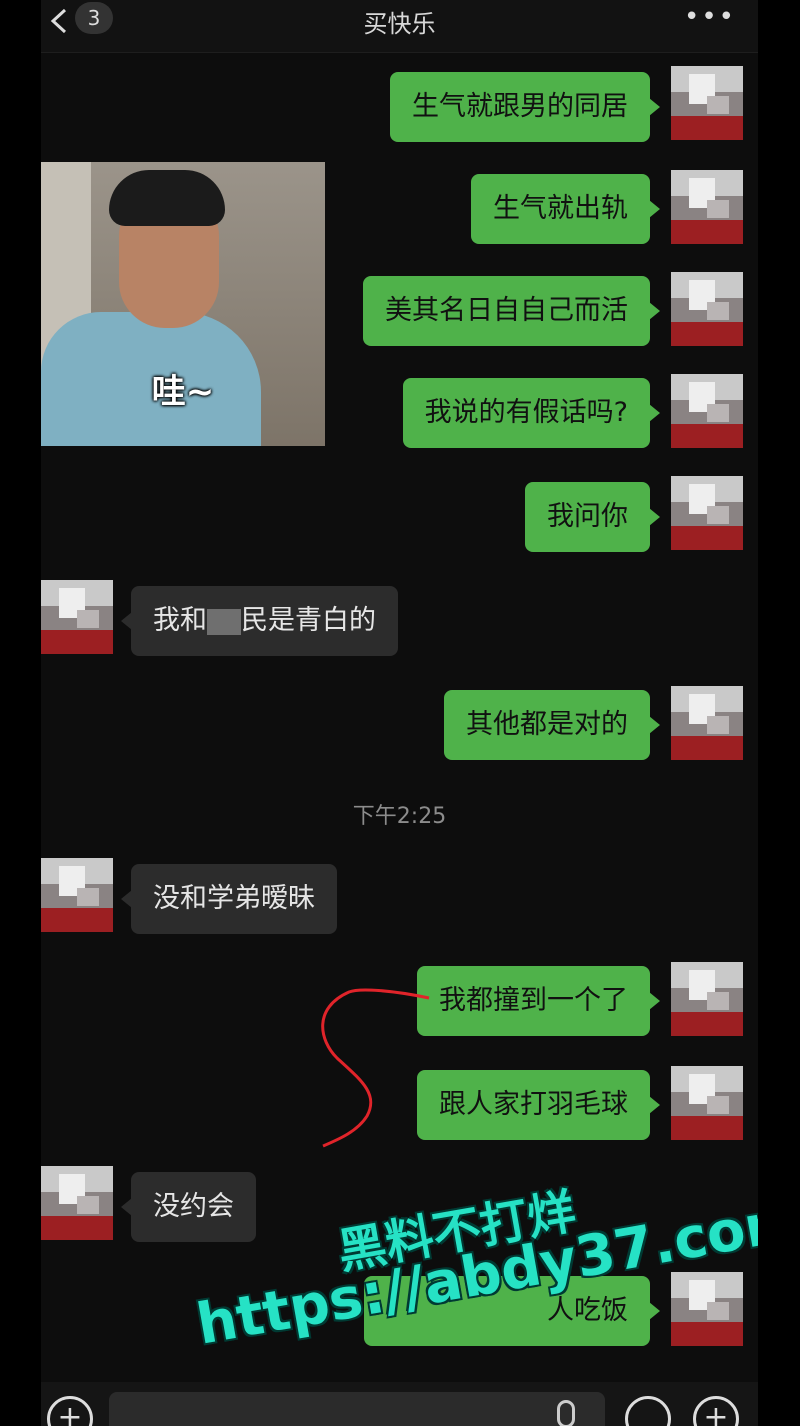 Image resolution: width=800 pixels, height=1426 pixels. What do you see at coordinates (592, 517) in the screenshot?
I see `message-bubble-sent: 我问你` at bounding box center [592, 517].